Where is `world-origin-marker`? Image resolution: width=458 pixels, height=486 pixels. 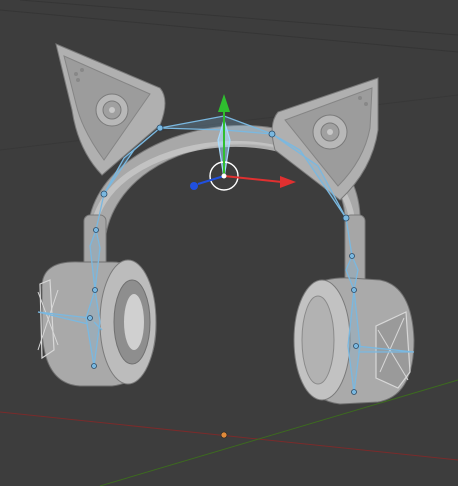
world-origin-marker is located at coordinates (224, 435).